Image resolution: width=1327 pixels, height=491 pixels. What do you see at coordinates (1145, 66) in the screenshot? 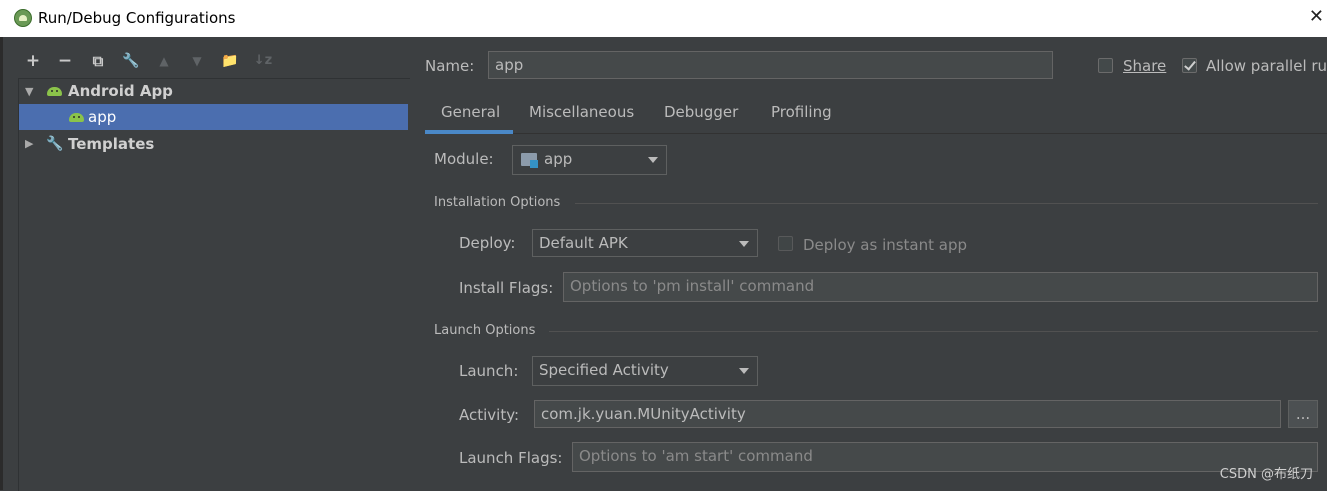
I see `share-label: Share` at bounding box center [1145, 66].